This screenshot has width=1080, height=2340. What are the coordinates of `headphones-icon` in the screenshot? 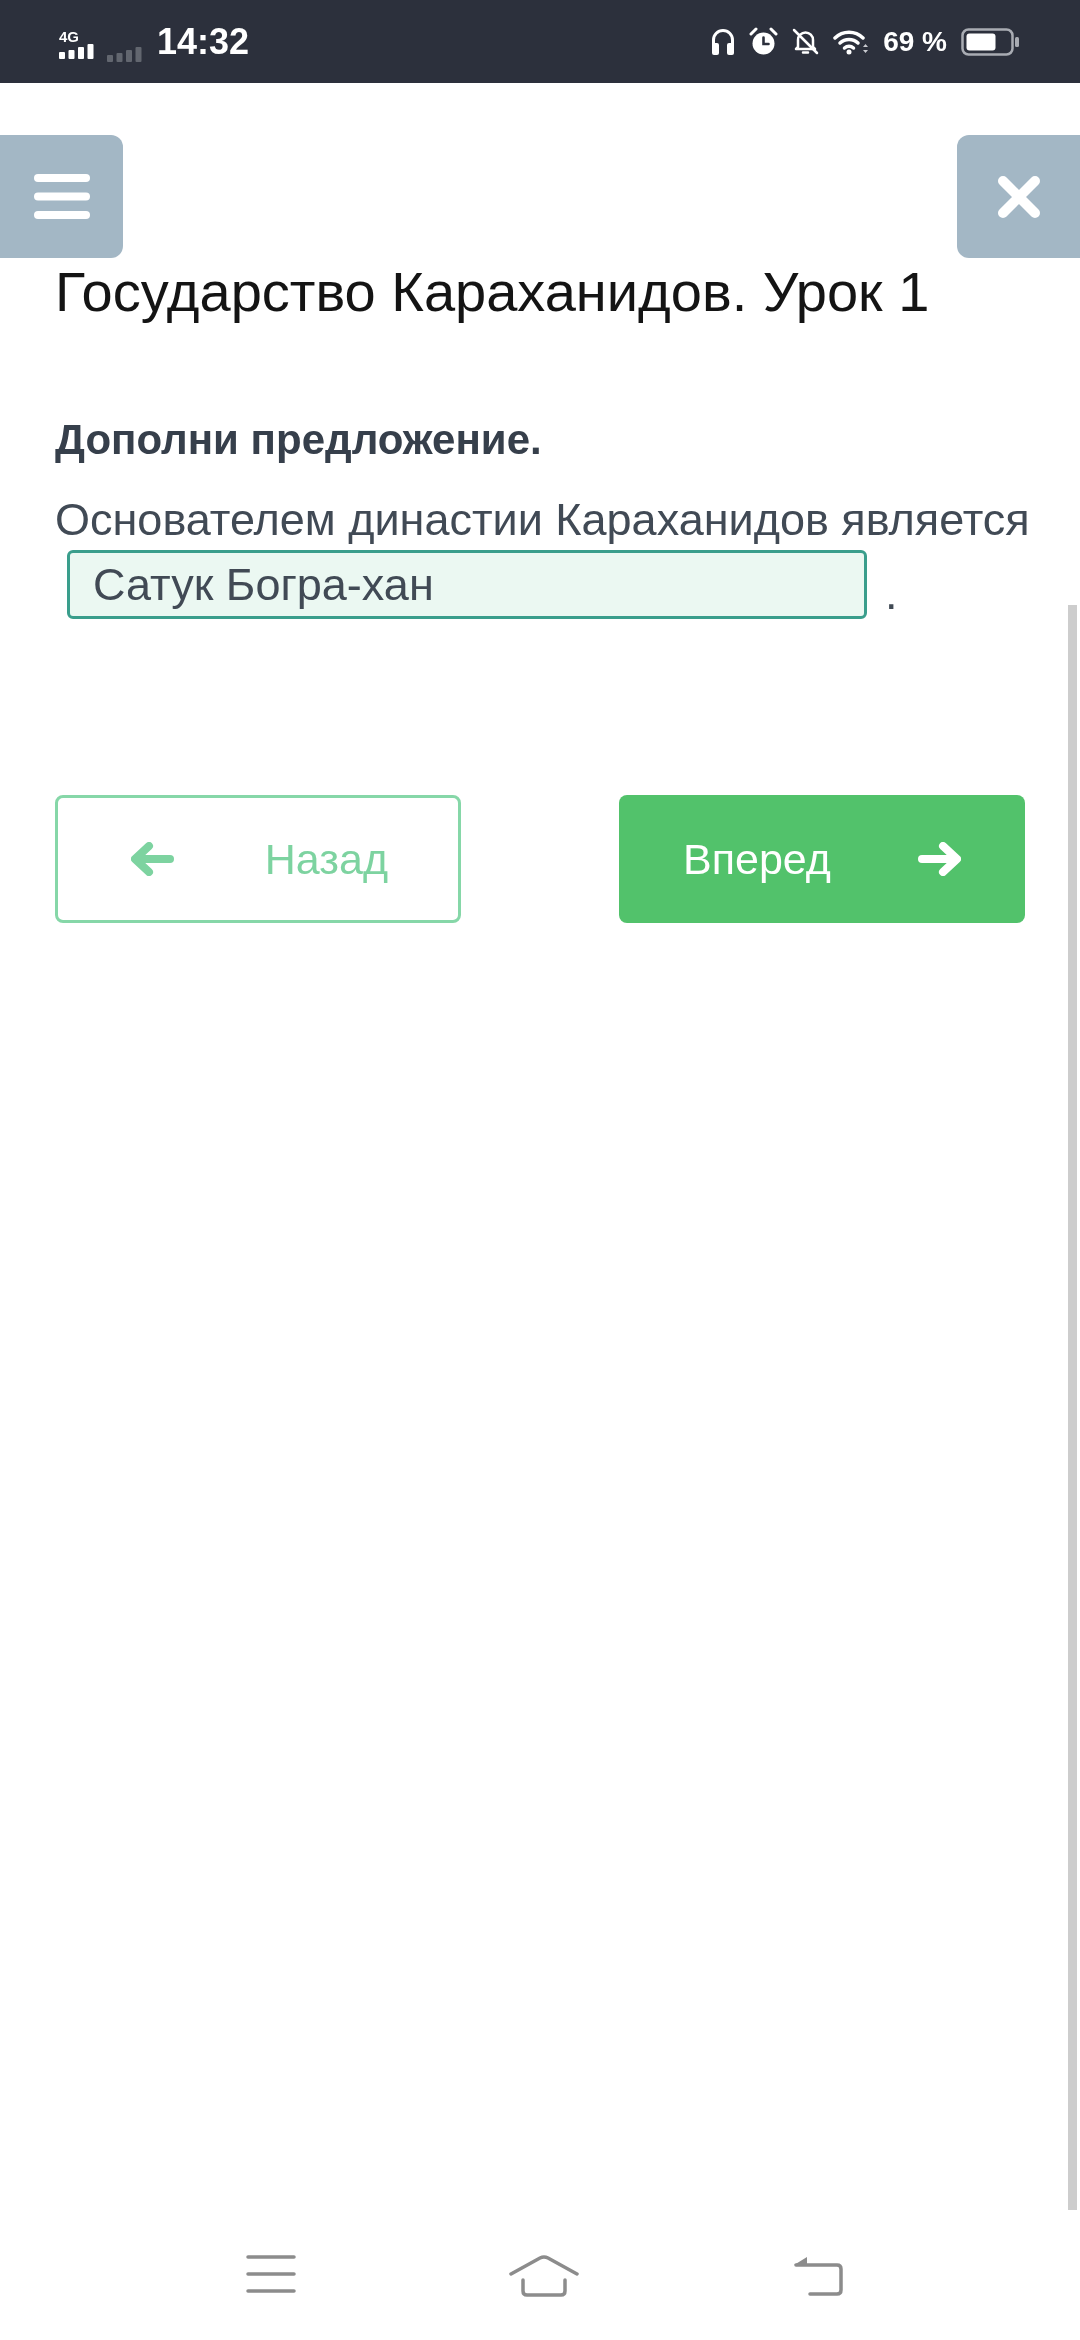 It's located at (723, 41).